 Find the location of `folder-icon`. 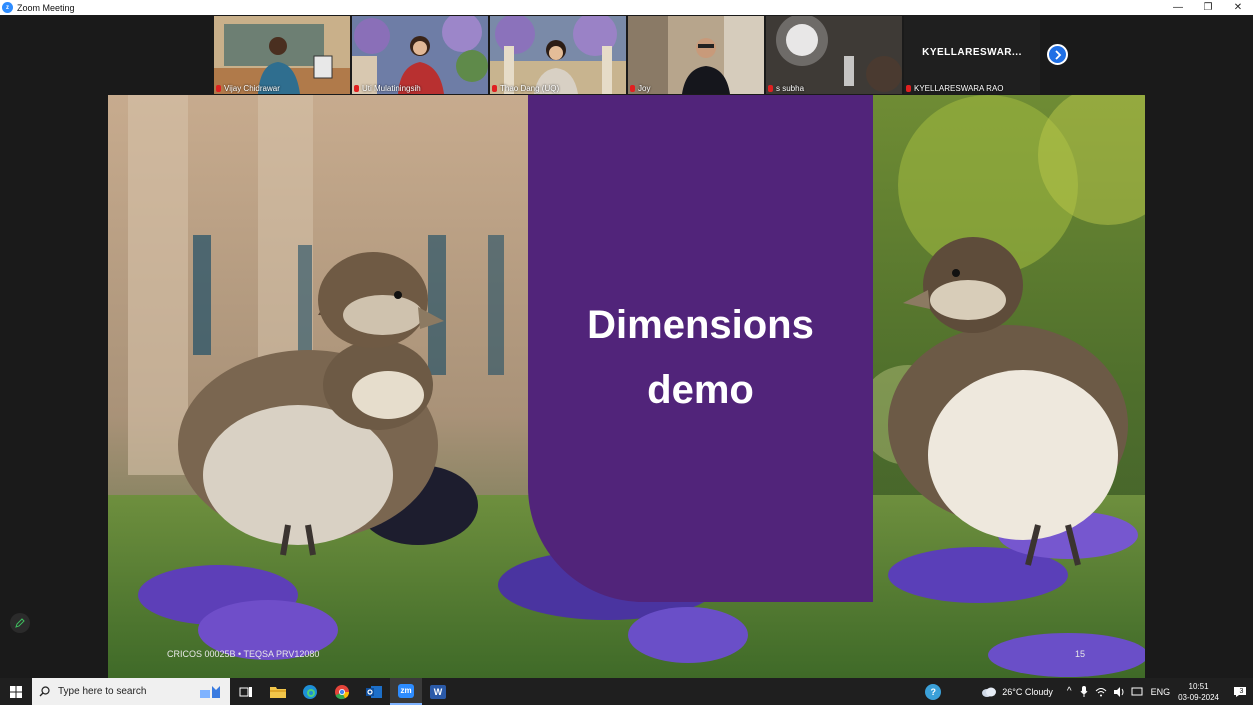

folder-icon is located at coordinates (278, 692).